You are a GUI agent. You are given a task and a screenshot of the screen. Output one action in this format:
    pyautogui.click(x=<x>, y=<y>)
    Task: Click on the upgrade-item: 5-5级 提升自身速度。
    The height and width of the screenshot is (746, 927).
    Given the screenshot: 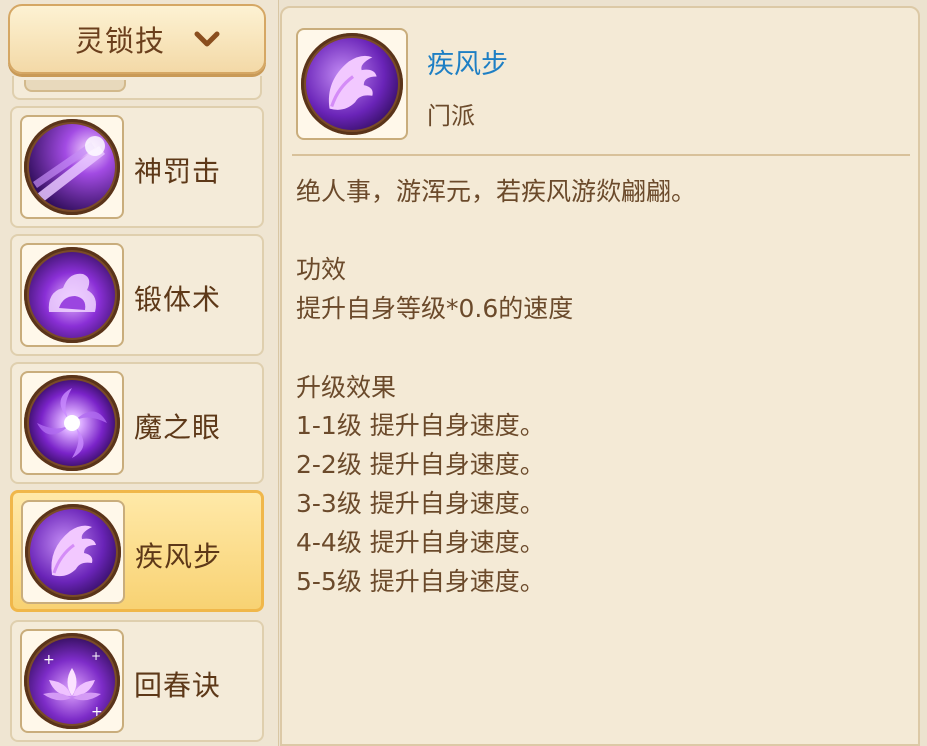 What is the action you would take?
    pyautogui.click(x=420, y=581)
    